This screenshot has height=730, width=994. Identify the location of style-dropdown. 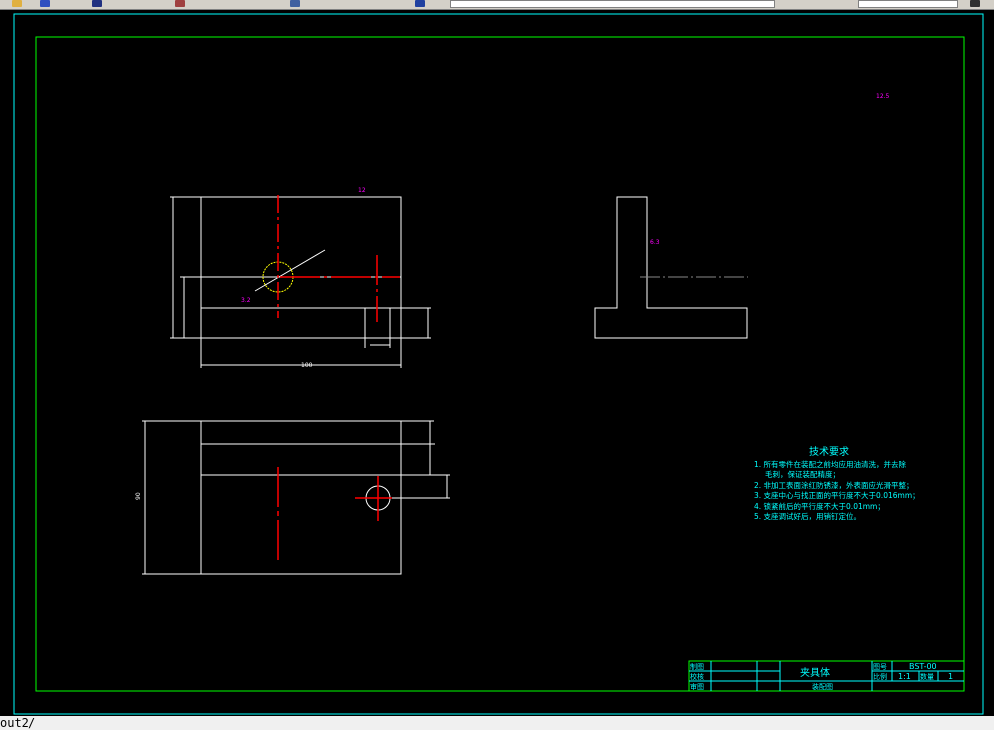
(908, 4).